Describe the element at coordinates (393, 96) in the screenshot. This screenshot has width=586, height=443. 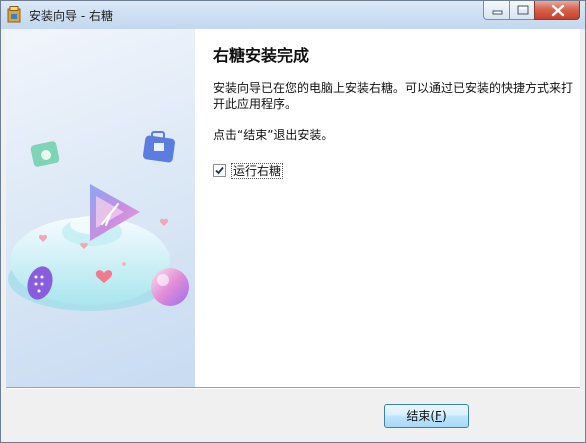
I see `description-text: 安装向导已在您的电脑上安装右糖。可以通过已安装的快捷方式来打开此应用程序。` at that location.